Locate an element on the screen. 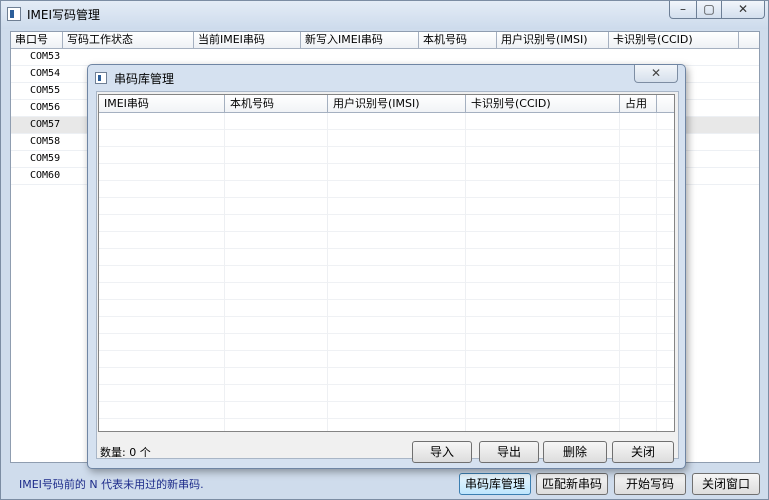 This screenshot has width=769, height=500. port-cell: COM57 is located at coordinates (45, 124).